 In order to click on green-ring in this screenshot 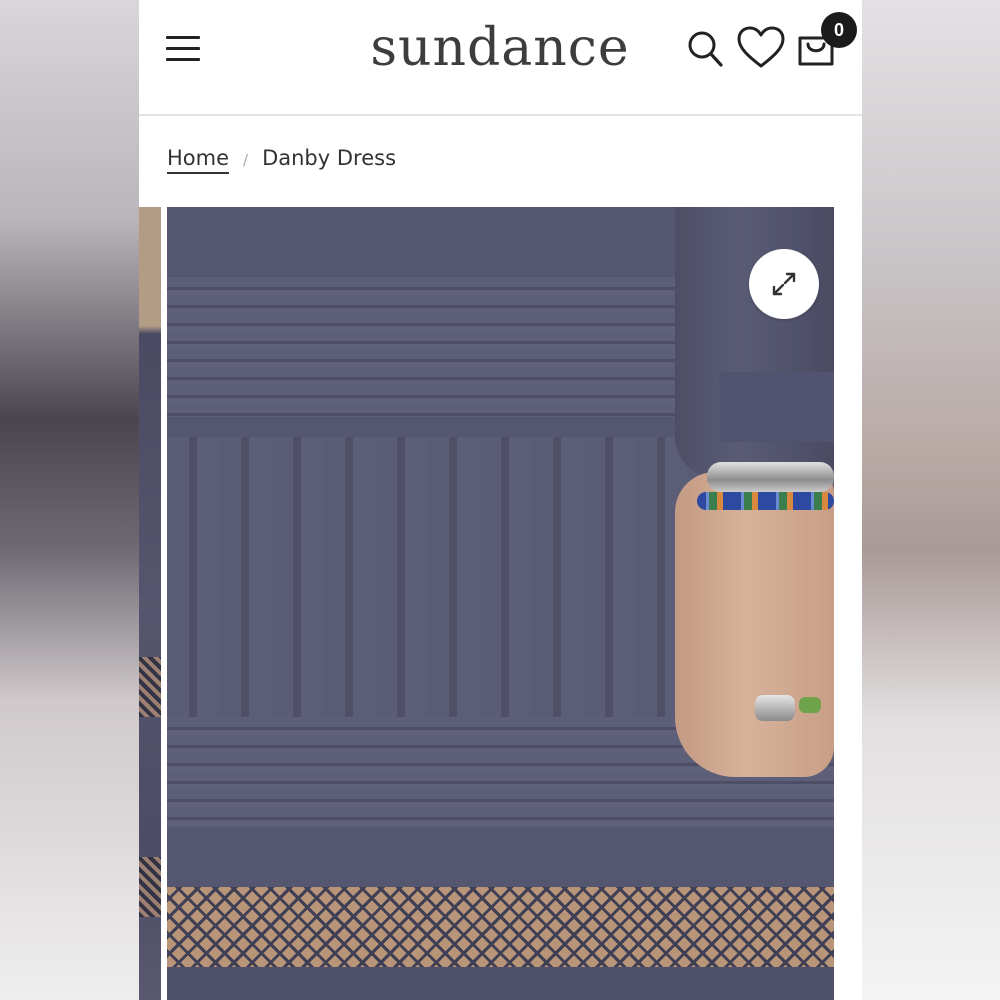, I will do `click(810, 705)`.